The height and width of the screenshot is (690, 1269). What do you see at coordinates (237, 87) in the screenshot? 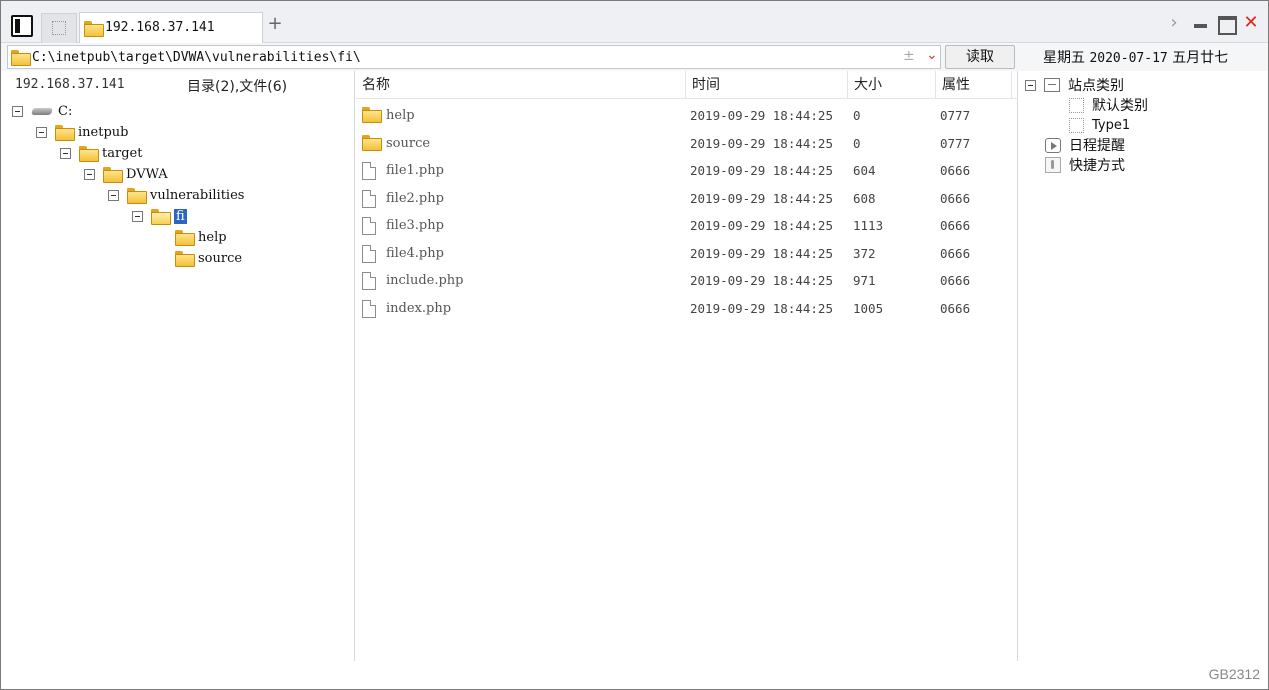
I see `dir-file-count: 目录(2),文件(6)` at bounding box center [237, 87].